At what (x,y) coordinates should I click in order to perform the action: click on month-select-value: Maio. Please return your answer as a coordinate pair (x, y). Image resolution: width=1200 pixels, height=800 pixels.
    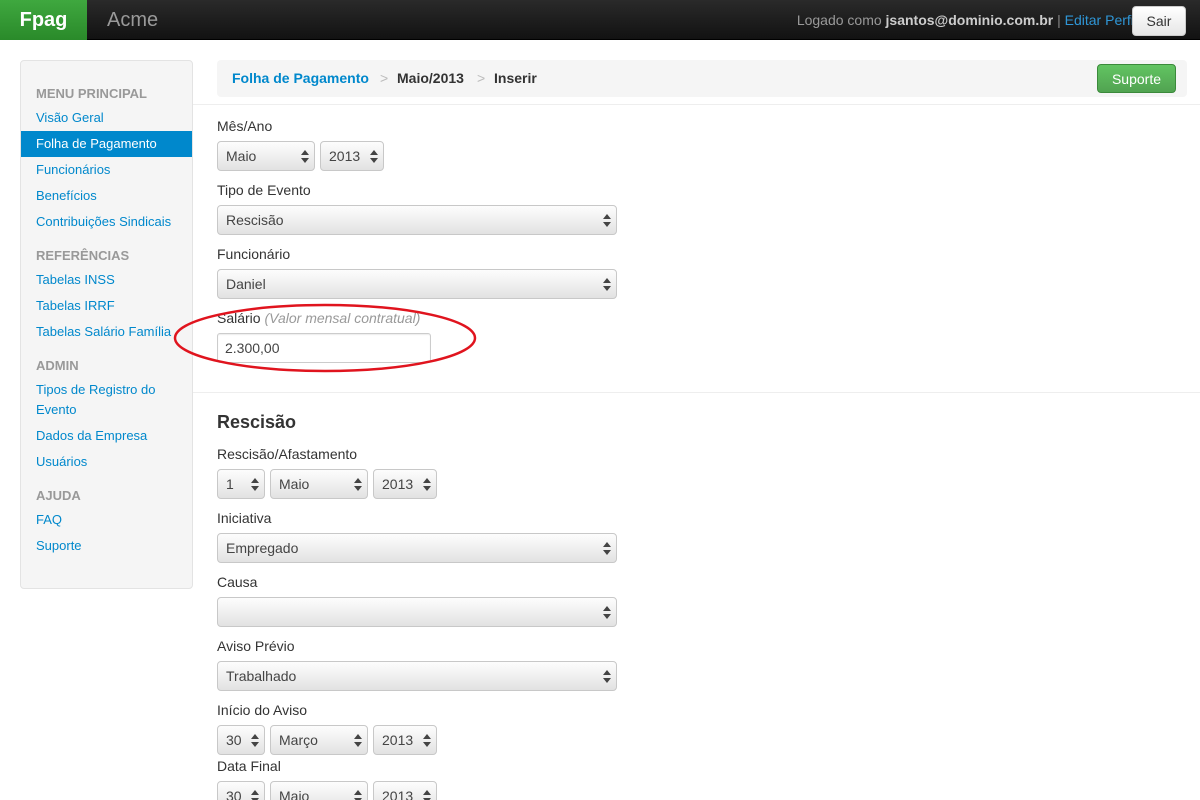
    Looking at the image, I should click on (241, 156).